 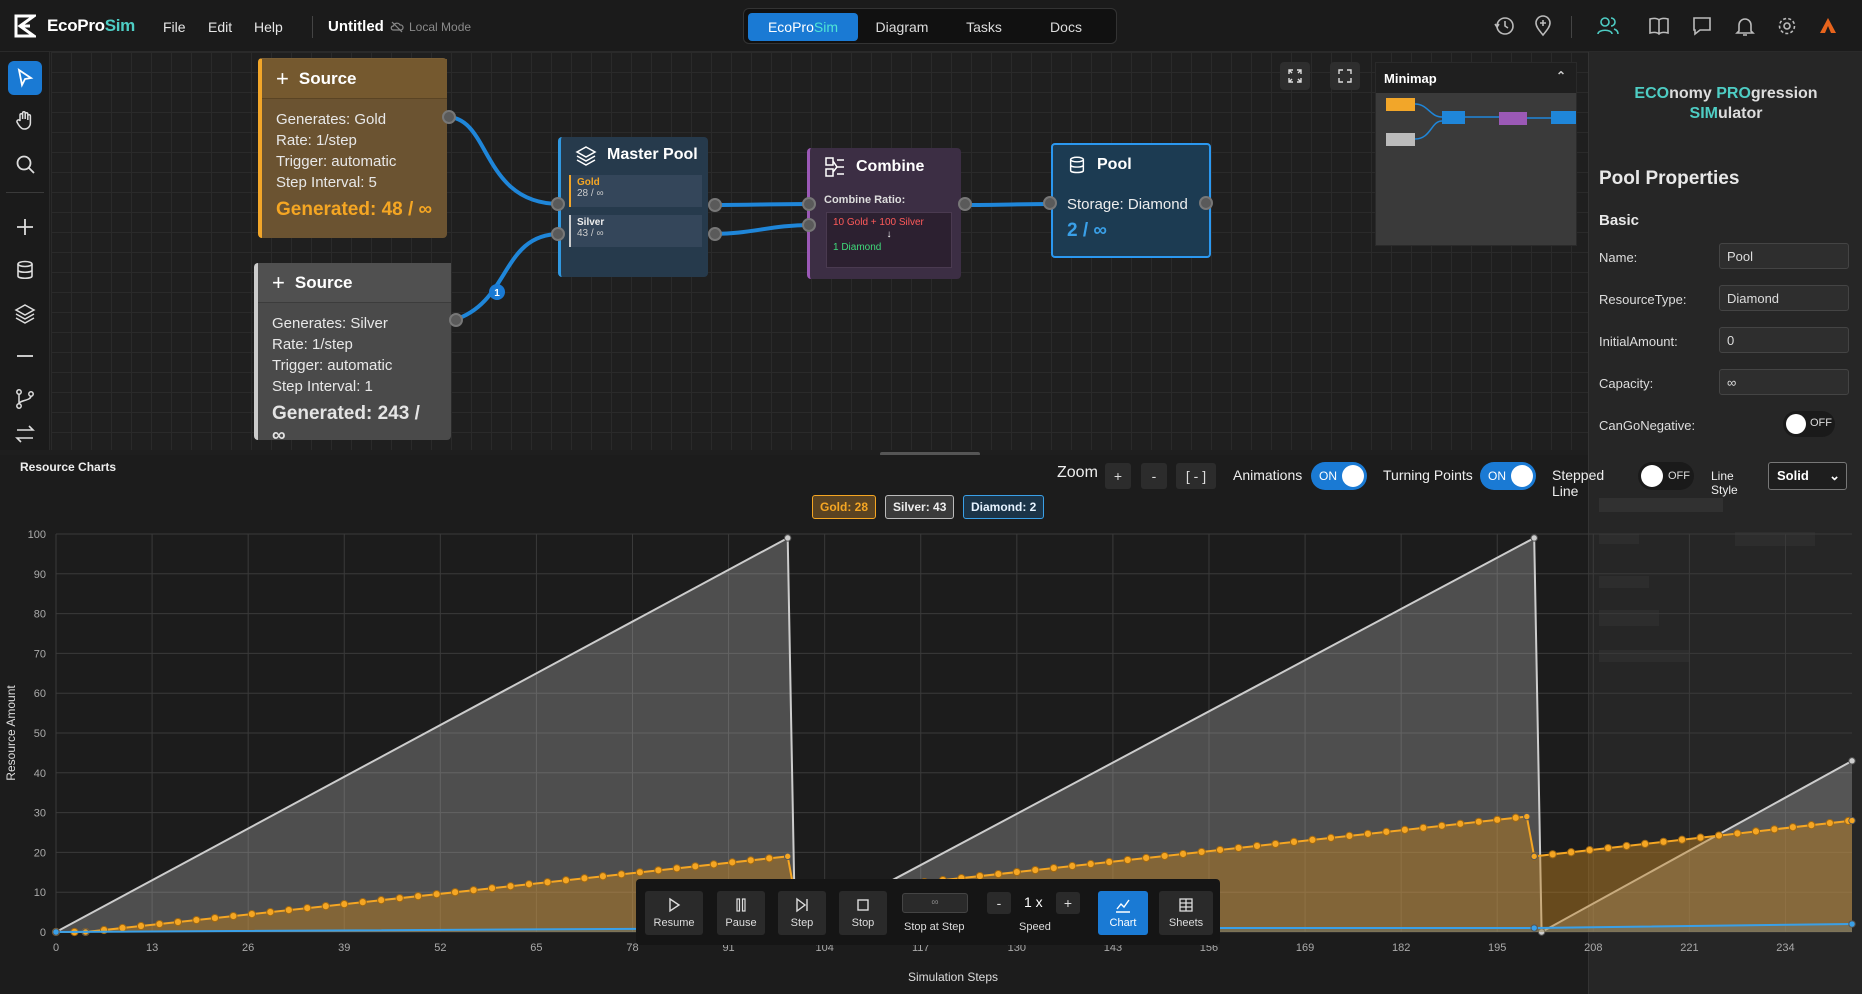 What do you see at coordinates (715, 205) in the screenshot?
I see `output-port-gold` at bounding box center [715, 205].